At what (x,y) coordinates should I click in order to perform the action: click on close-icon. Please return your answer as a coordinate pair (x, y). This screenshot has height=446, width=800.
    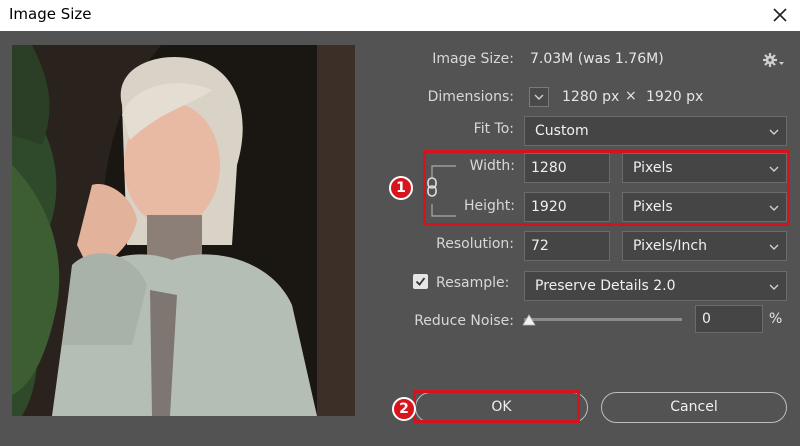
    Looking at the image, I should click on (780, 15).